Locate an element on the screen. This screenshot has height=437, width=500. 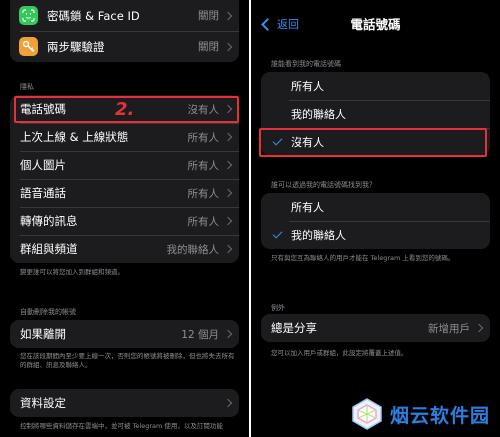
row-label: 密碼鎖 & Face ID is located at coordinates (93, 15).